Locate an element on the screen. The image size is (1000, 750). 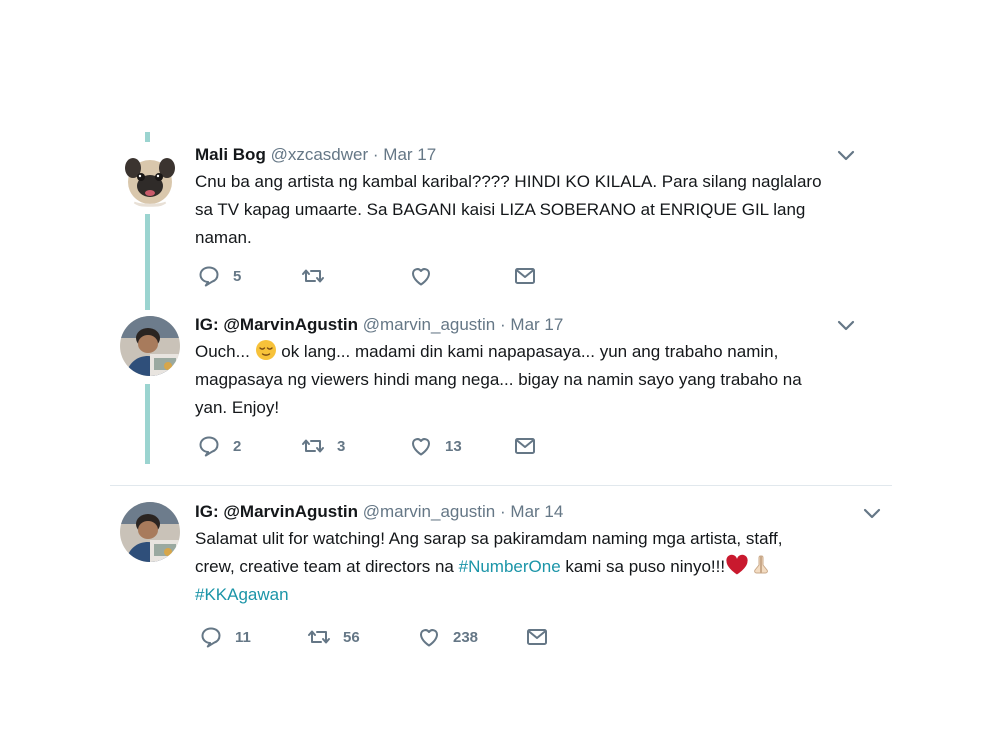
relieved-face-emoji-icon is located at coordinates (265, 350).